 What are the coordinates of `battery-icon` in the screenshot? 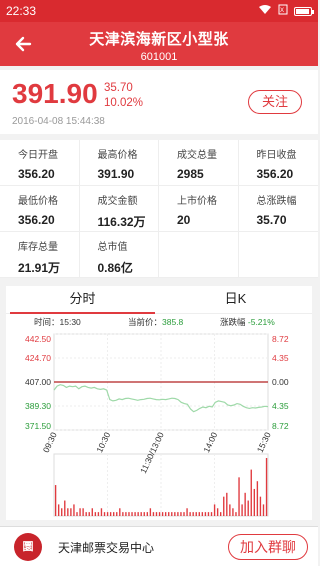 It's located at (304, 11).